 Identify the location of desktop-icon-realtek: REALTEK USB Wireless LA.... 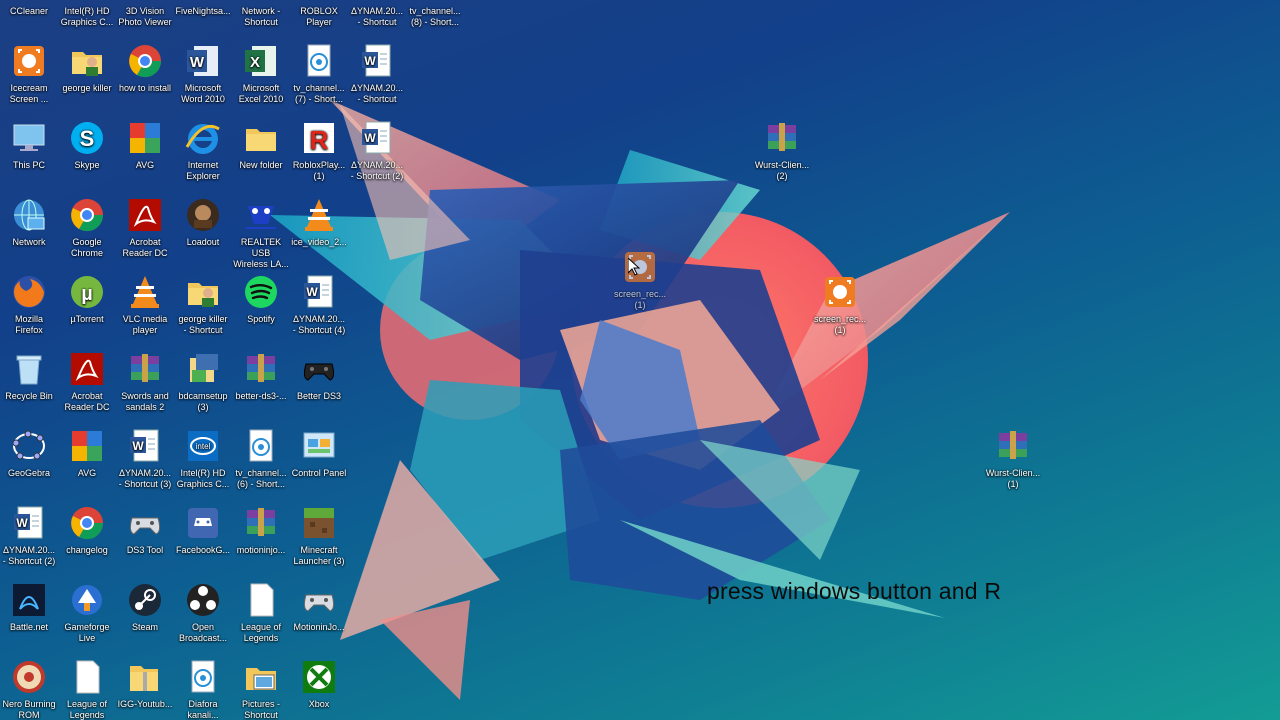
(261, 233).